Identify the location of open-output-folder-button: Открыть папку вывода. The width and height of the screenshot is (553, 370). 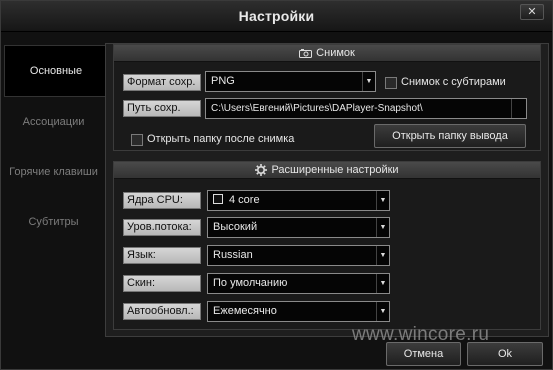
(450, 136).